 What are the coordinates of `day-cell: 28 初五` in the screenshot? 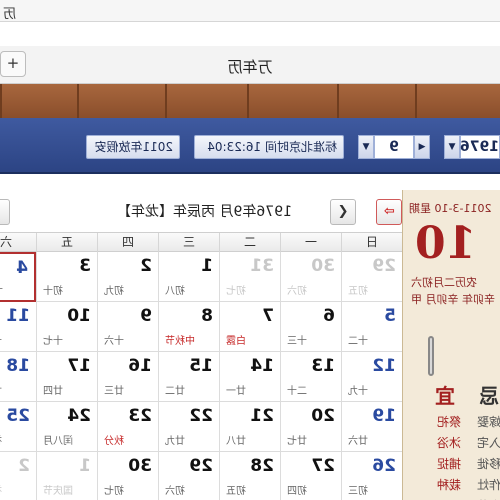 It's located at (249, 476).